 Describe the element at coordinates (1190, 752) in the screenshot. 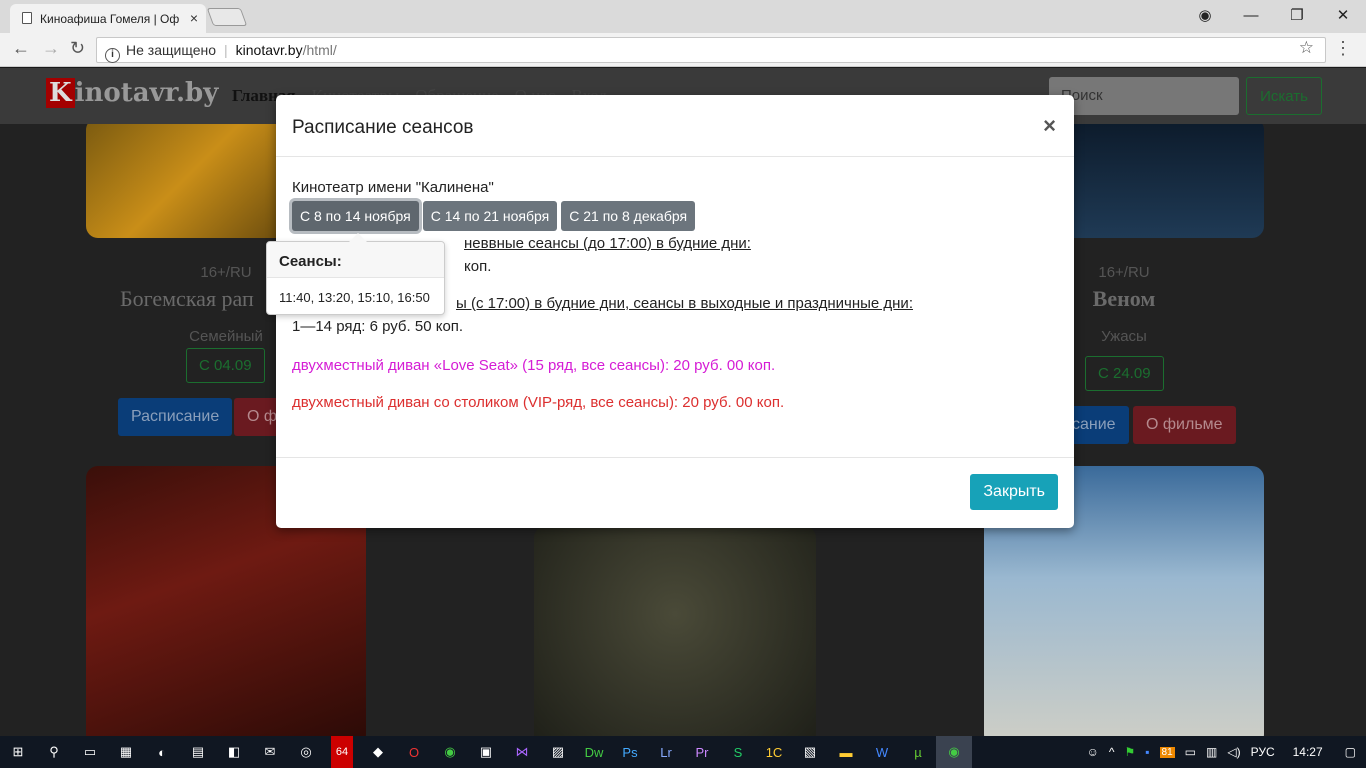

I see `battery-icon: ▭` at that location.